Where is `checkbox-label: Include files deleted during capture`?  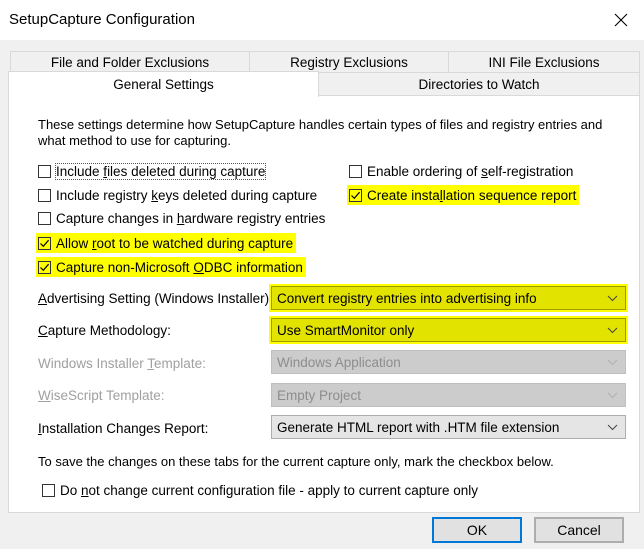
checkbox-label: Include files deleted during capture is located at coordinates (160, 171).